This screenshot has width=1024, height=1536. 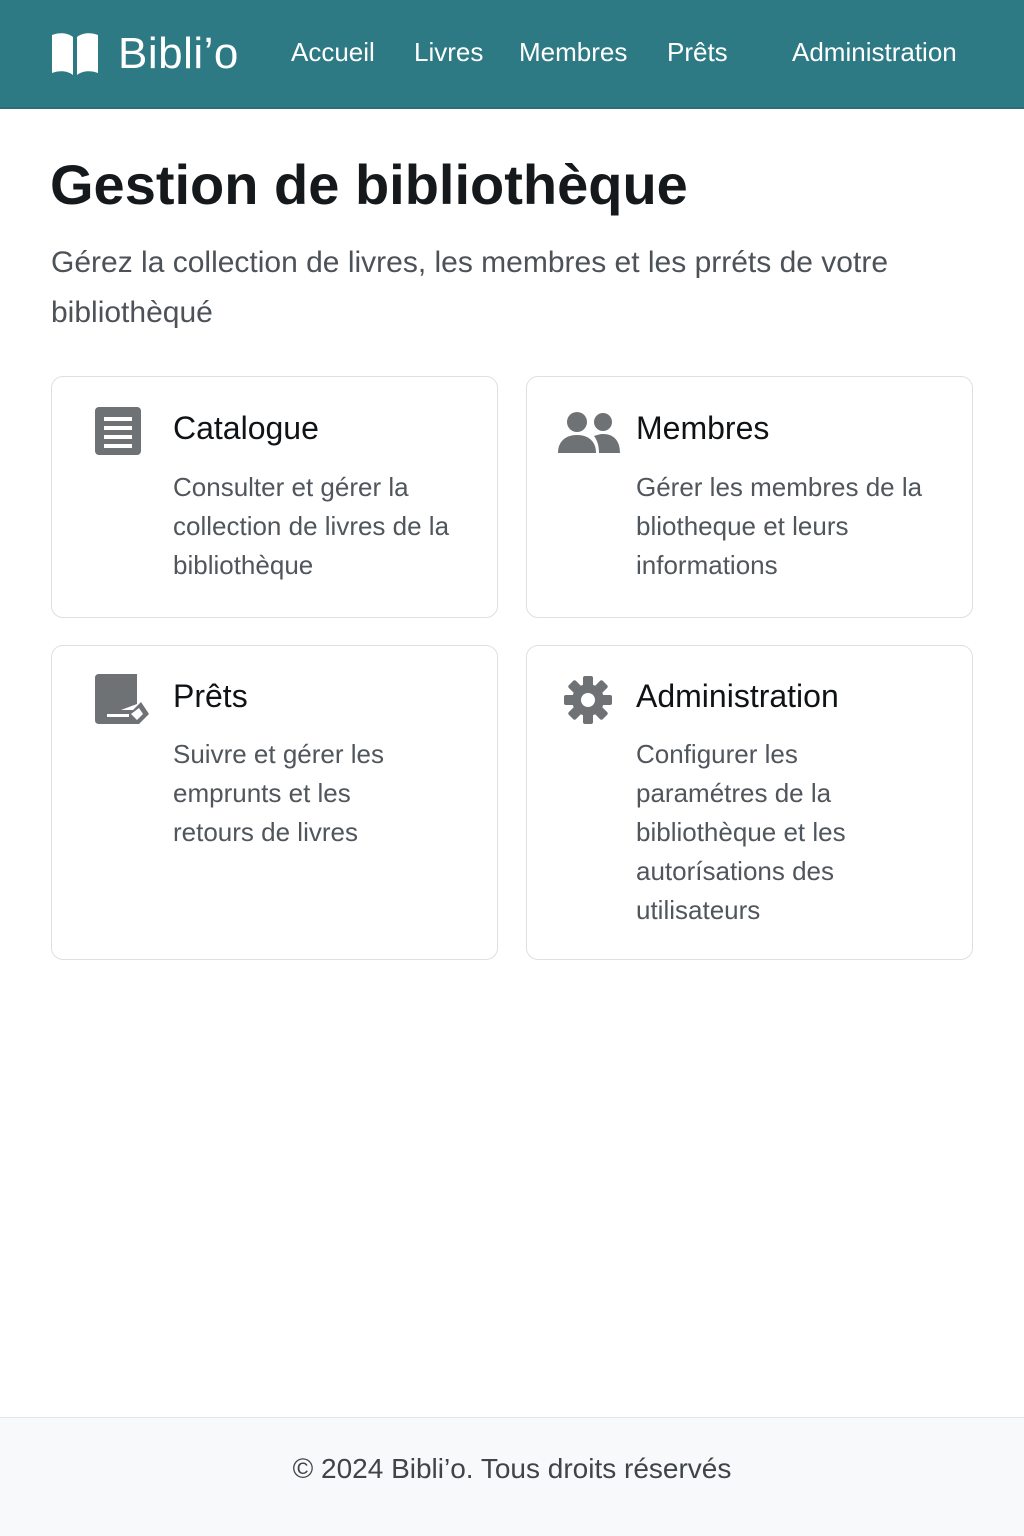 What do you see at coordinates (697, 52) in the screenshot?
I see `nav-link-prets: Prêts` at bounding box center [697, 52].